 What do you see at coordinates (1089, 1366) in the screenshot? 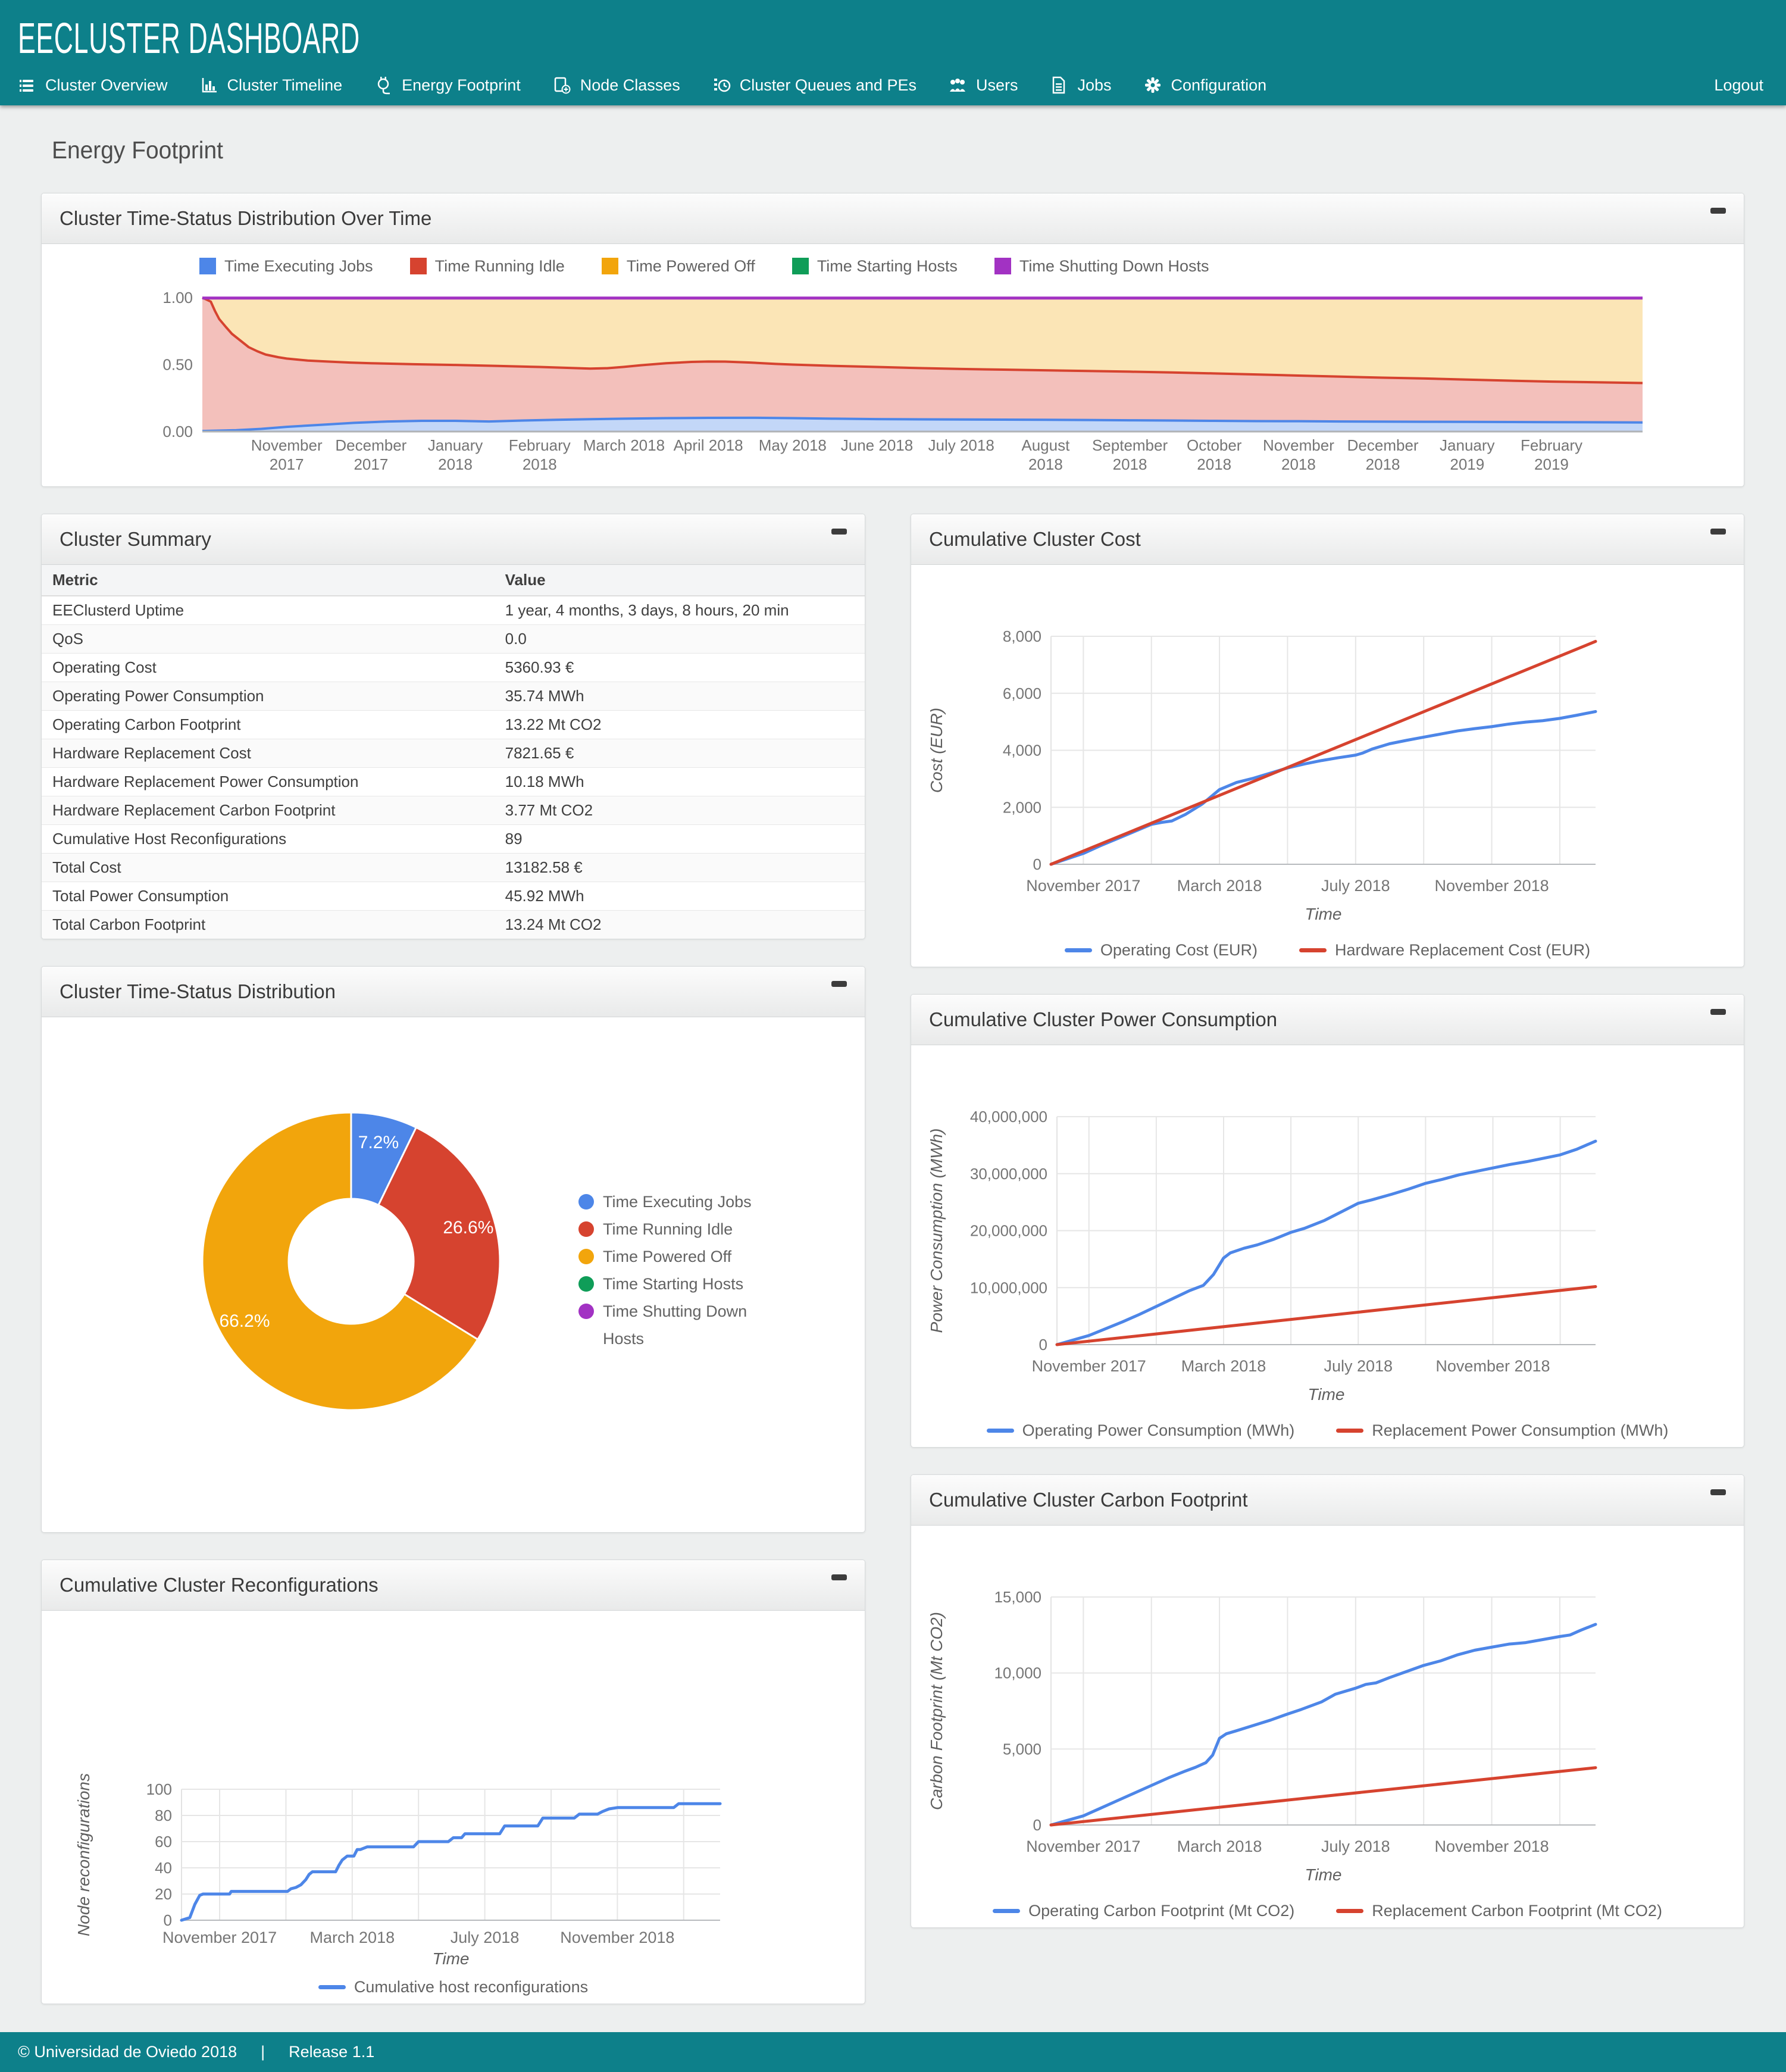
I see `svg-text: November 2017` at bounding box center [1089, 1366].